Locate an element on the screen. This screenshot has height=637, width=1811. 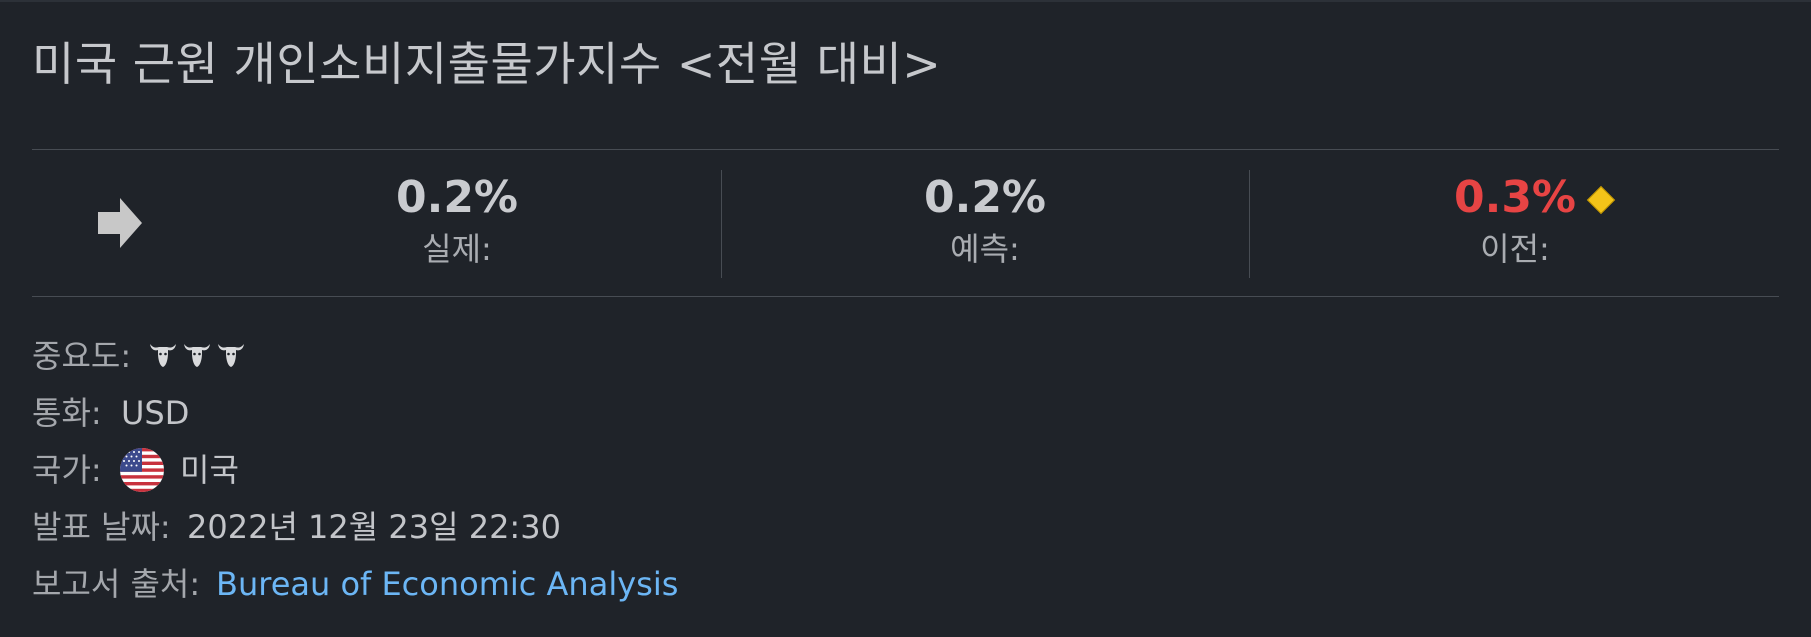
divider-bottom is located at coordinates (905, 296).